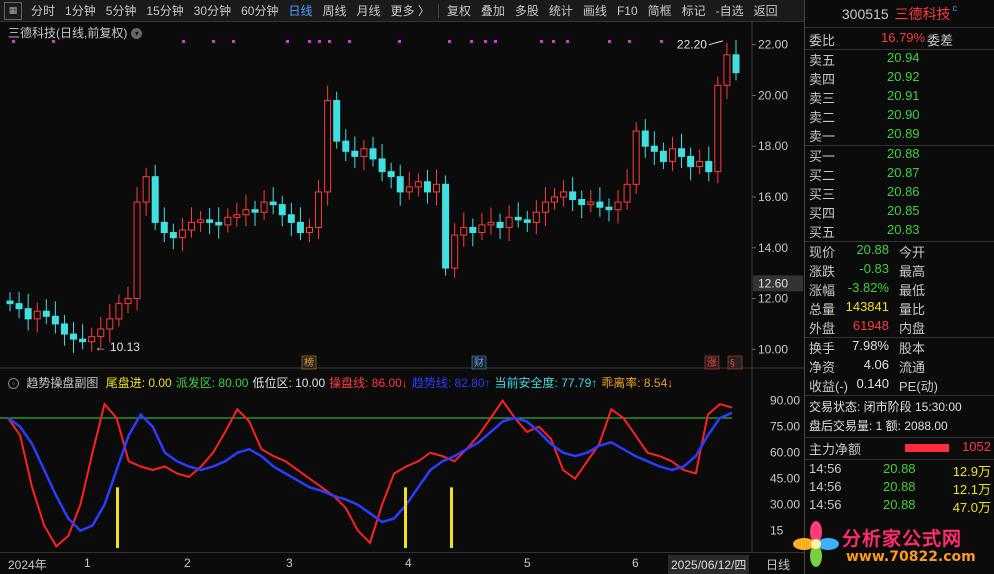  Describe the element at coordinates (901, 59) in the screenshot. I see `sell-row-5: 卖五 20.94` at that location.